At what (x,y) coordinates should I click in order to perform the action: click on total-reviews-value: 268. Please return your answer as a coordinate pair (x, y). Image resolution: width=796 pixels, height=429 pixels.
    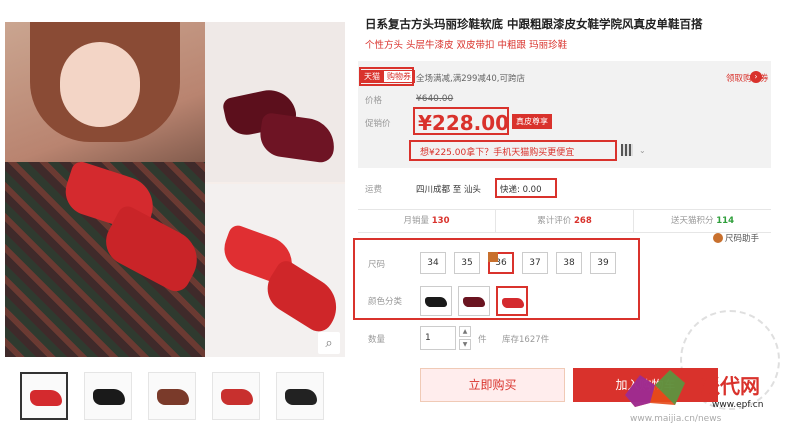
    Looking at the image, I should click on (582, 221).